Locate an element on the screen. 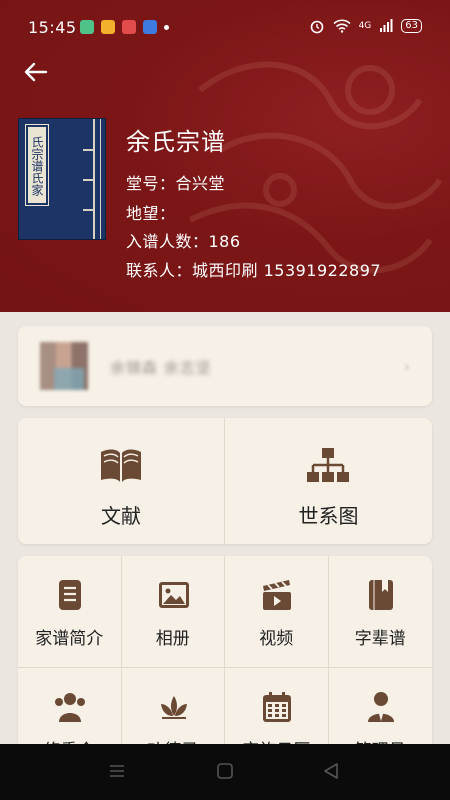 This screenshot has height=800, width=450. grid-item-label: 视频 is located at coordinates (276, 639).